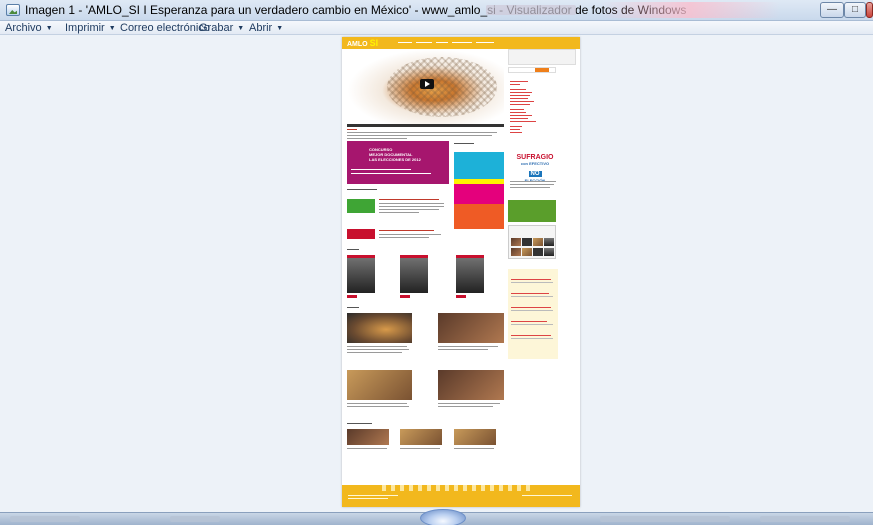 This screenshot has width=873, height=525. I want to click on facebook-box, so click(532, 242).